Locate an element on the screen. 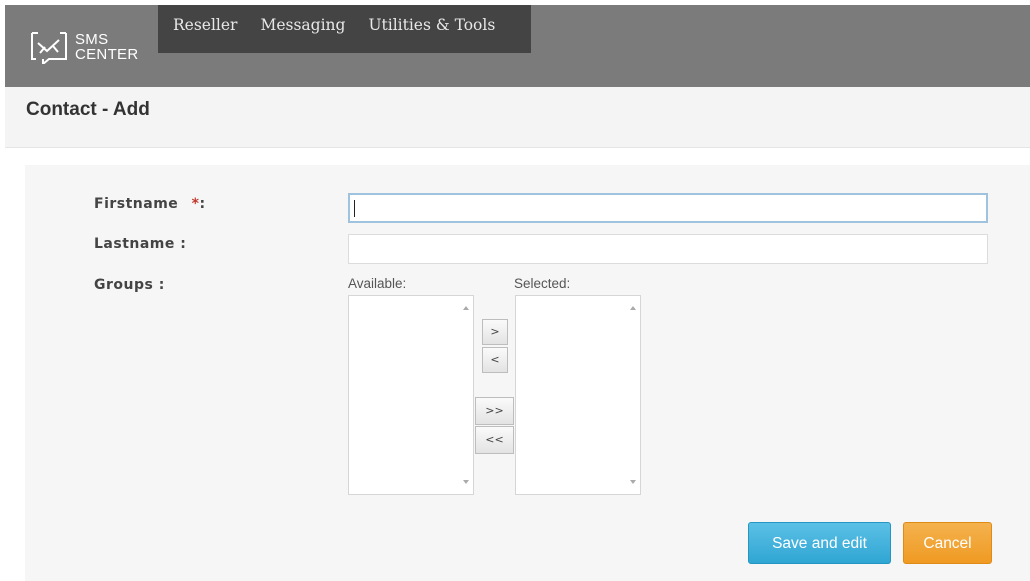 The height and width of the screenshot is (581, 1030). selected-label: Selected: is located at coordinates (542, 283).